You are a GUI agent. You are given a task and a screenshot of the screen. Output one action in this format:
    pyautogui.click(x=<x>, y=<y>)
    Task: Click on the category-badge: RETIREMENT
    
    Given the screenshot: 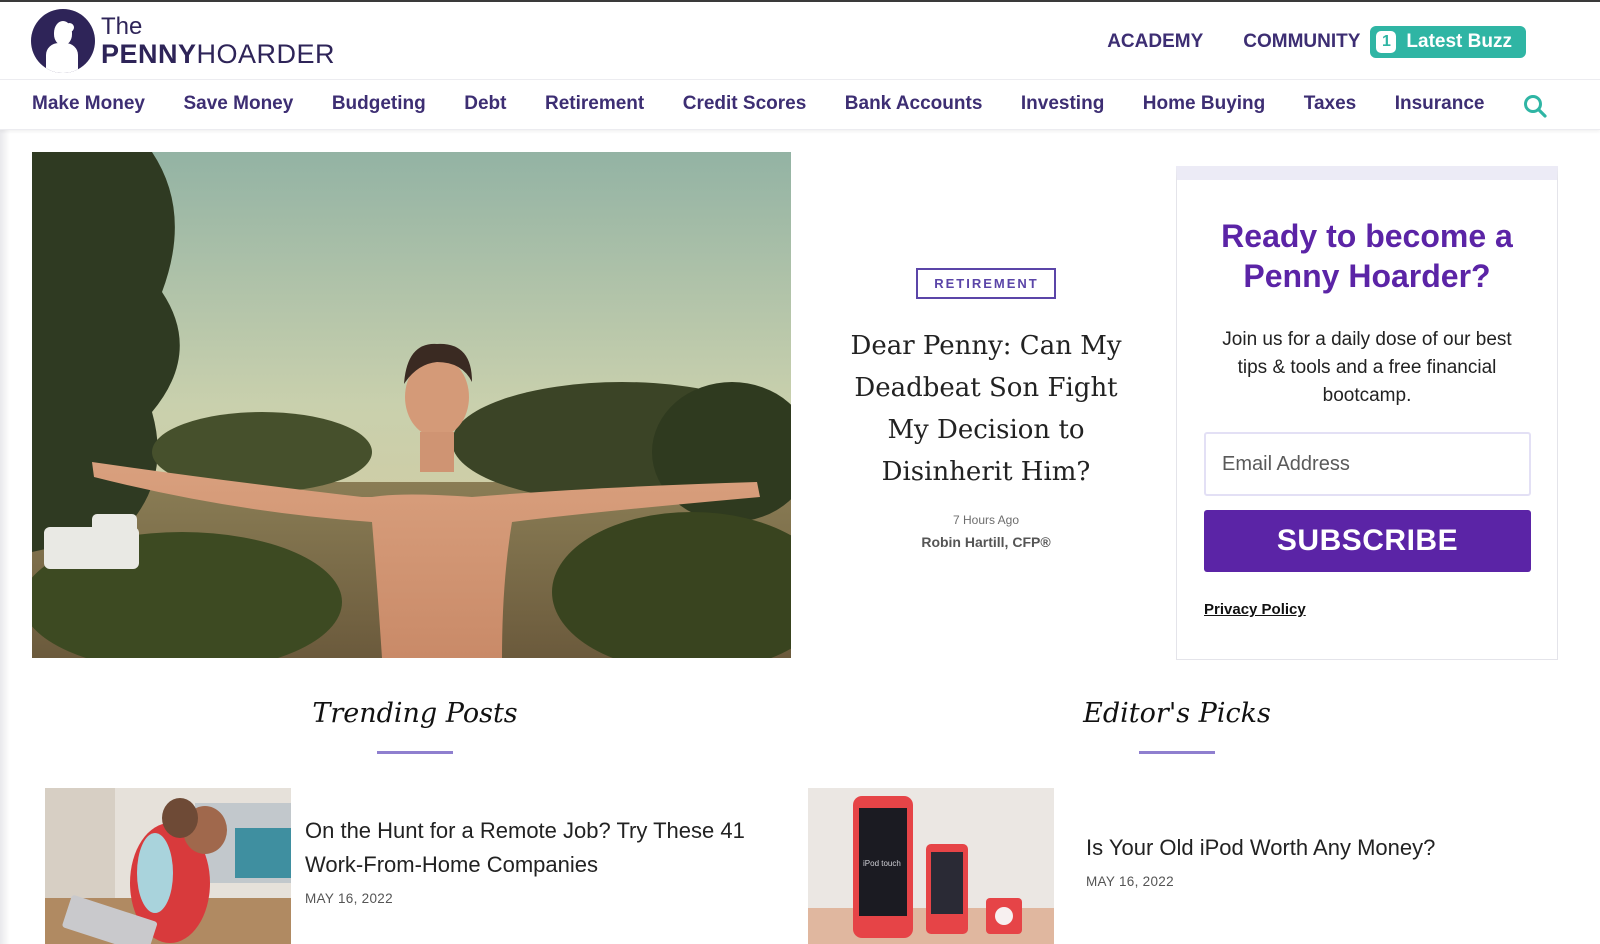 What is the action you would take?
    pyautogui.click(x=986, y=283)
    